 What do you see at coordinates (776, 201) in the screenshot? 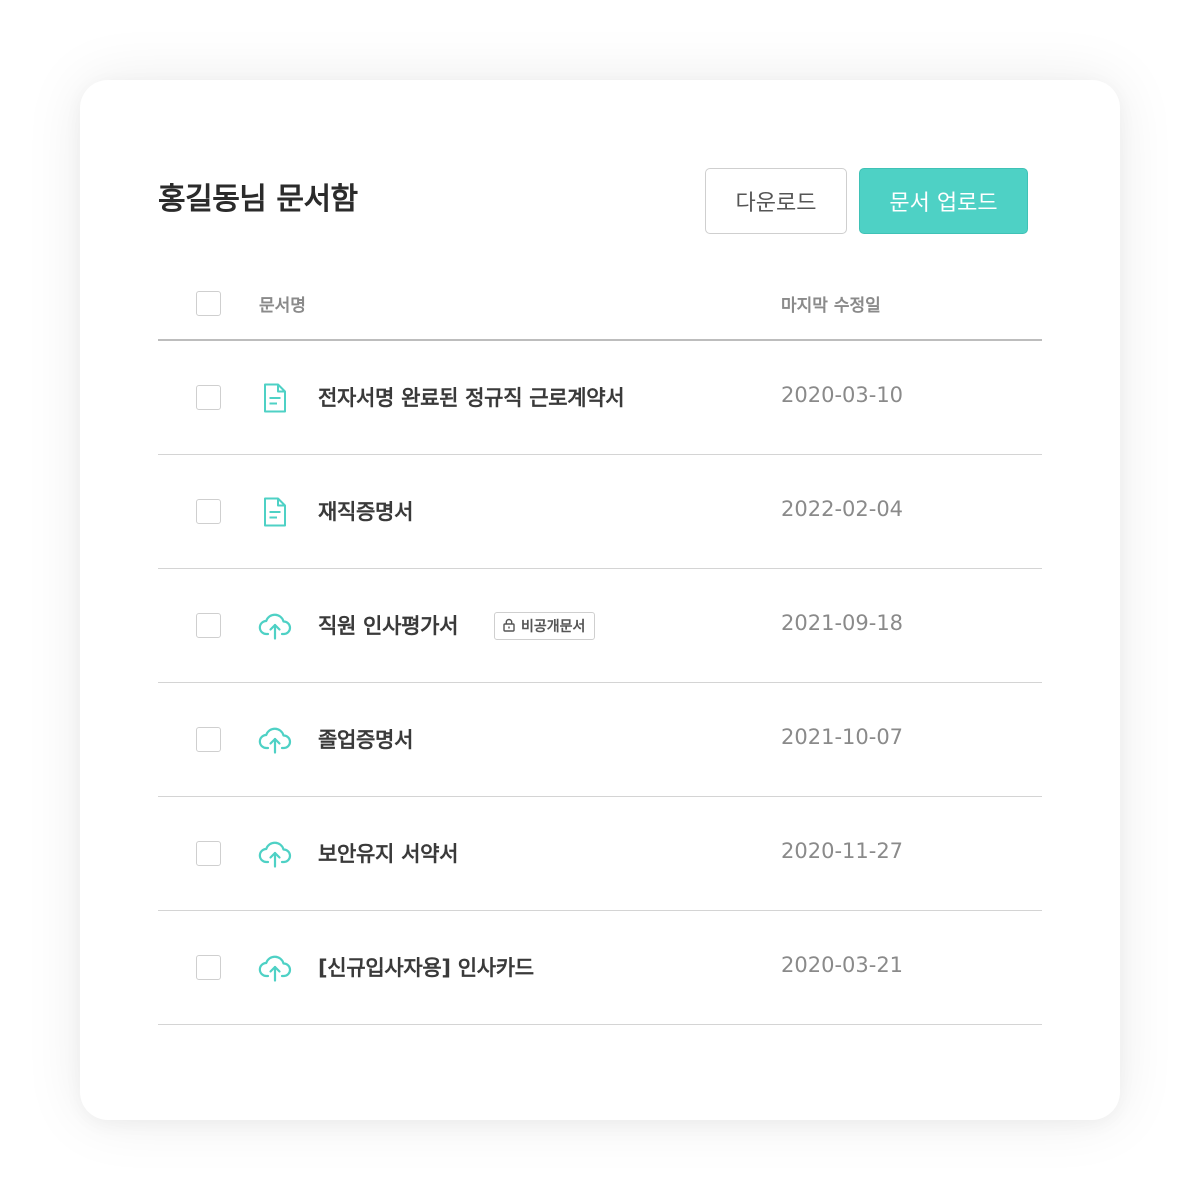
I see `download-button: 다운로드` at bounding box center [776, 201].